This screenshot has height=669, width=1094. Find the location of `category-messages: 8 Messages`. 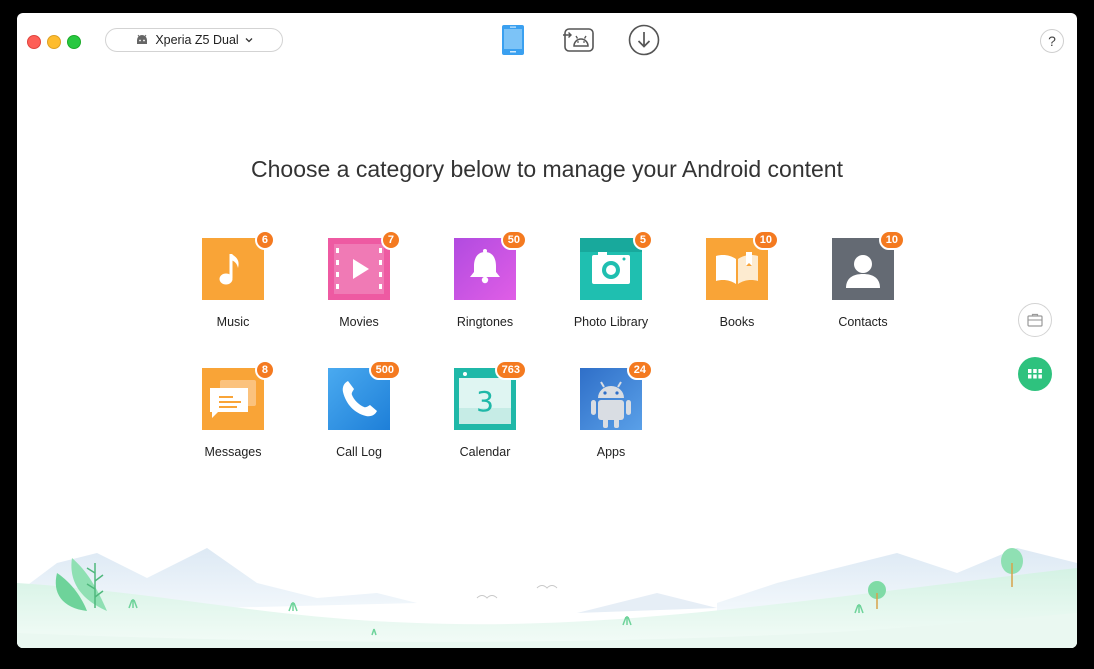

category-messages: 8 Messages is located at coordinates (233, 409).